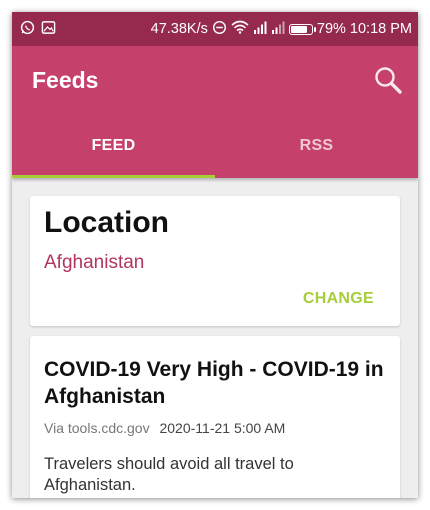 Image resolution: width=430 pixels, height=510 pixels. I want to click on location-value: Afghanistan, so click(94, 262).